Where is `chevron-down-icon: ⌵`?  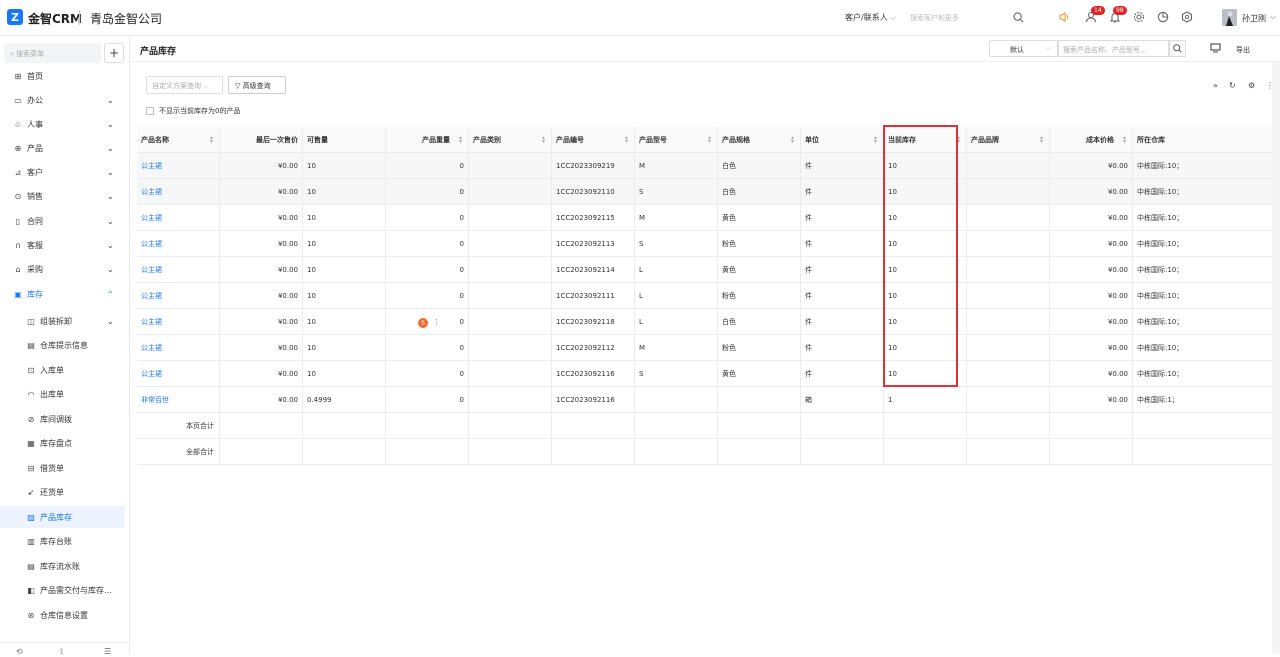
chevron-down-icon: ⌵ is located at coordinates (1273, 17).